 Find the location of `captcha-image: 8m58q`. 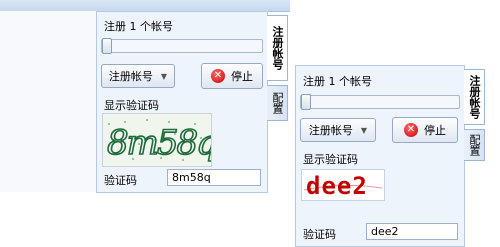

captcha-image: 8m58q is located at coordinates (161, 140).